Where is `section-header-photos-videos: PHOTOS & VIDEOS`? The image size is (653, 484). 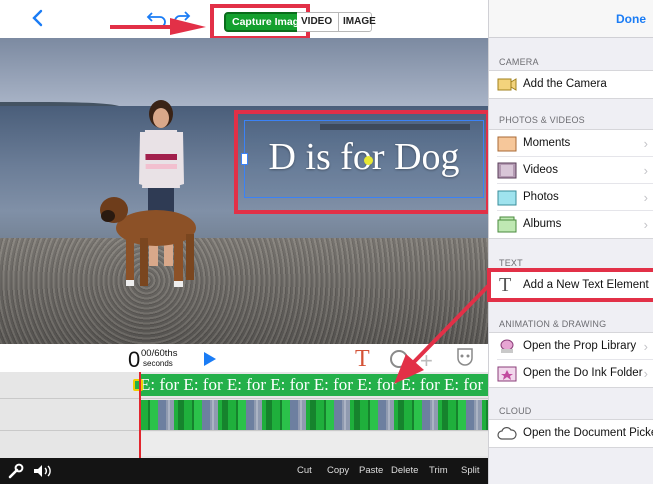
section-header-photos-videos: PHOTOS & VIDEOS is located at coordinates (542, 120).